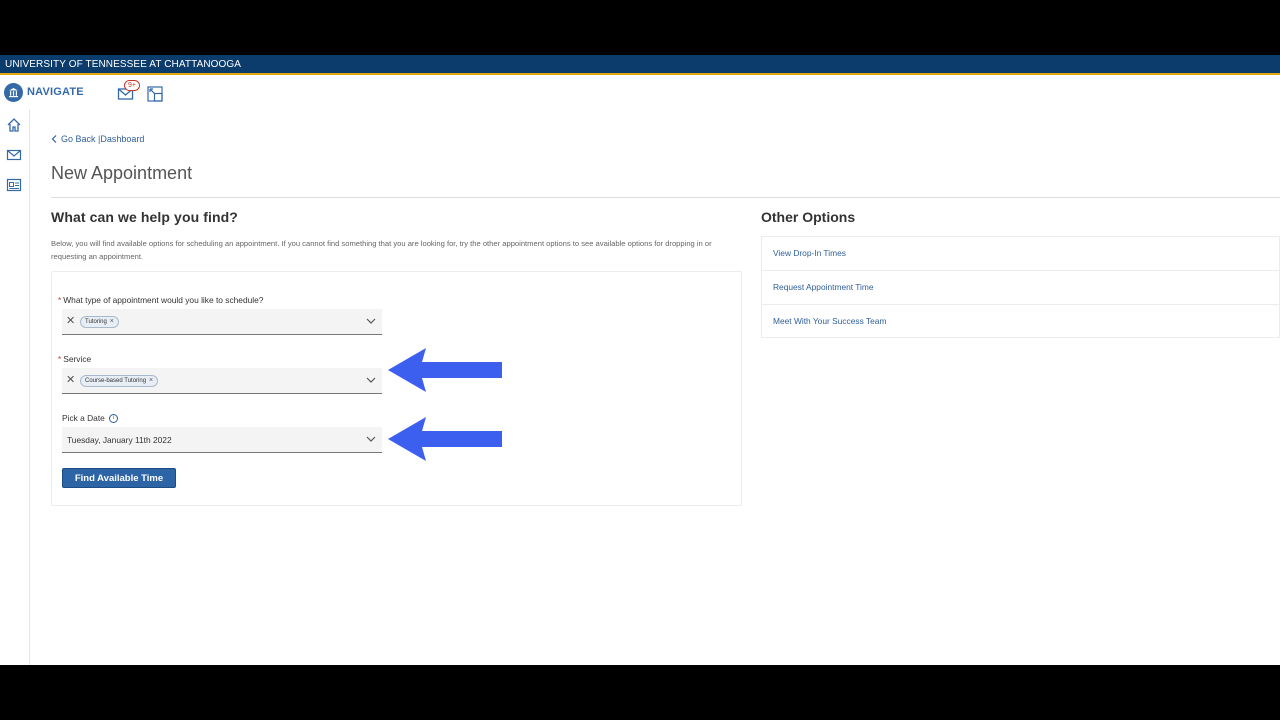 This screenshot has height=720, width=1280. What do you see at coordinates (122, 173) in the screenshot?
I see `page-title: New Appointment` at bounding box center [122, 173].